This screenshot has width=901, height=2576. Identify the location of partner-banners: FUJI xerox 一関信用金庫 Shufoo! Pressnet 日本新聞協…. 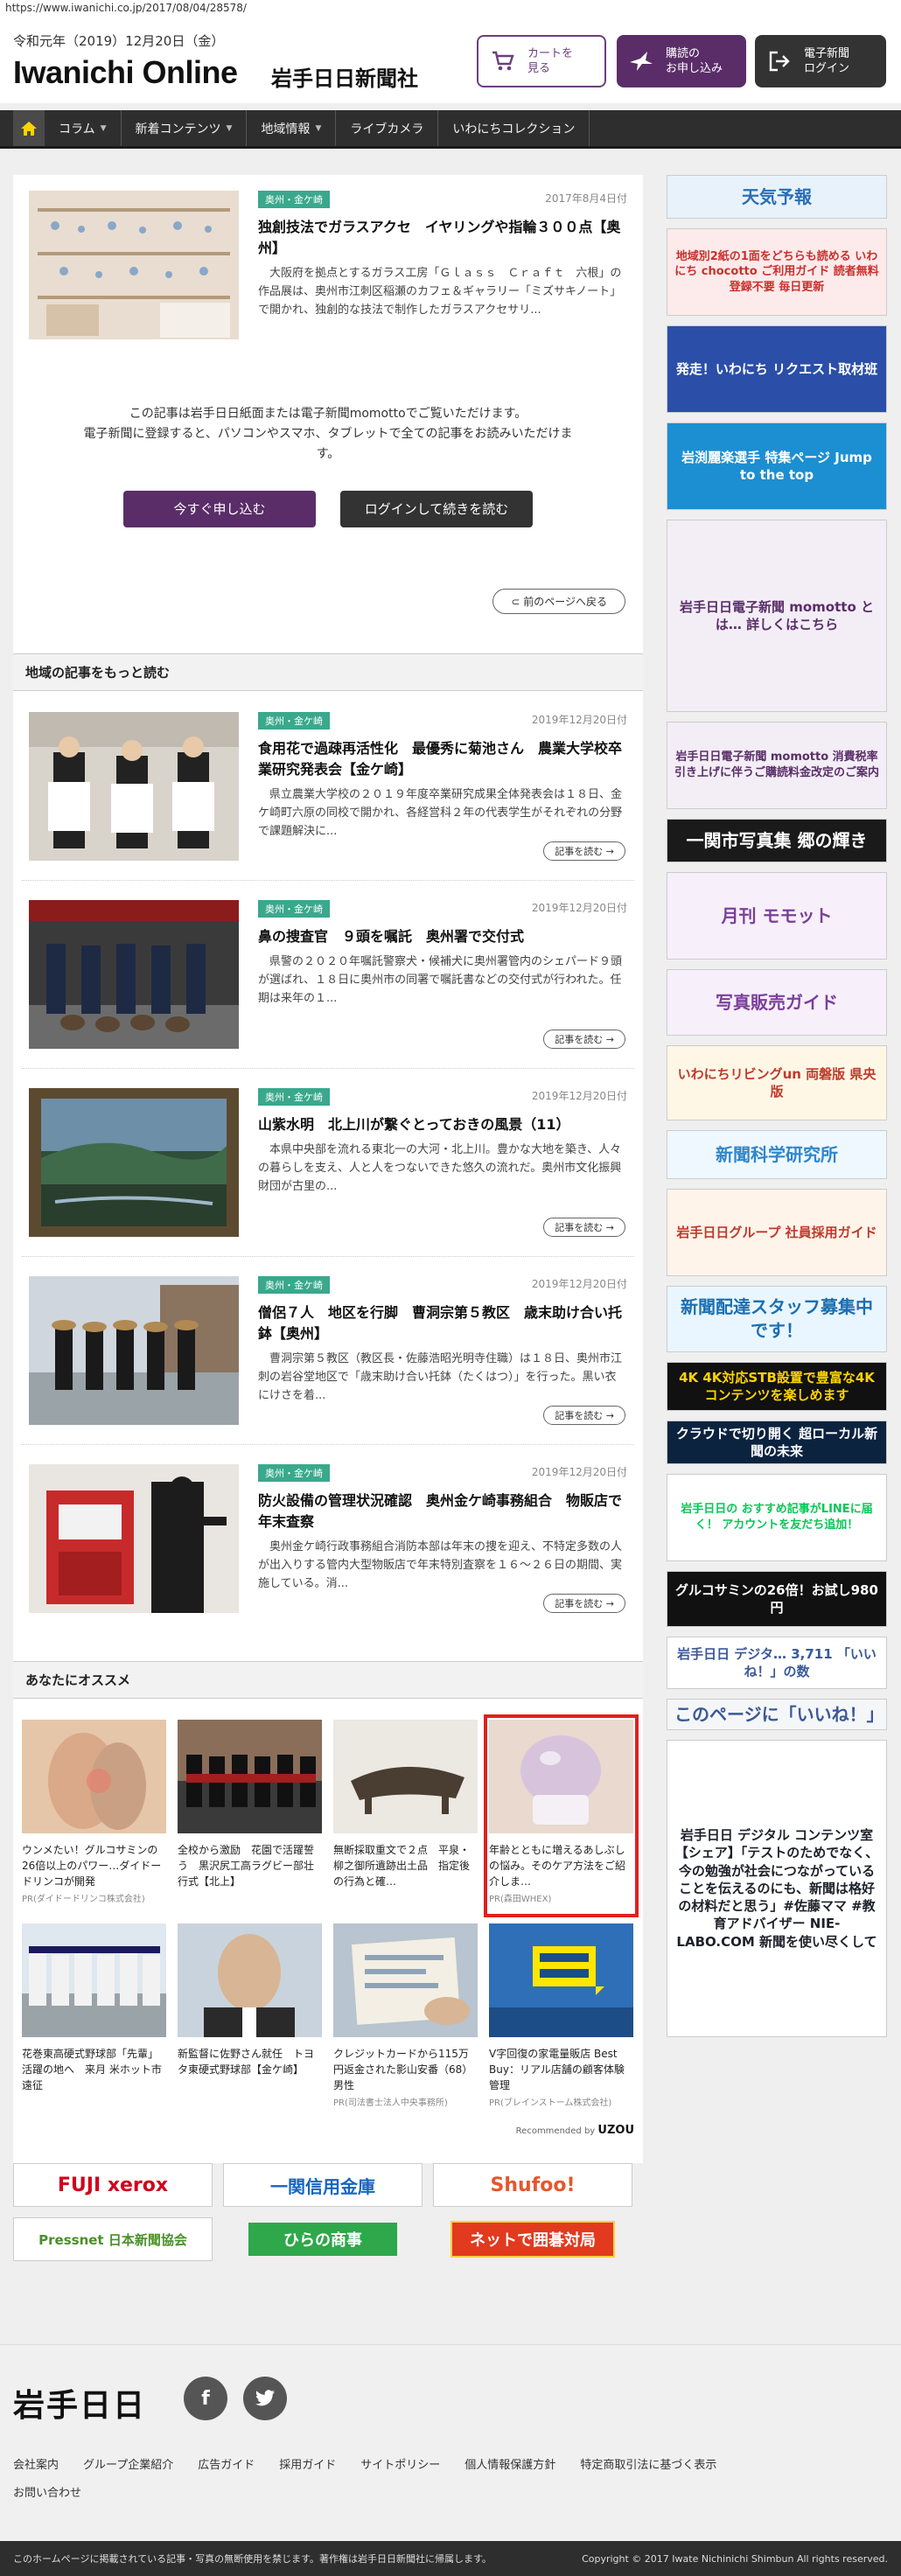
(328, 2229).